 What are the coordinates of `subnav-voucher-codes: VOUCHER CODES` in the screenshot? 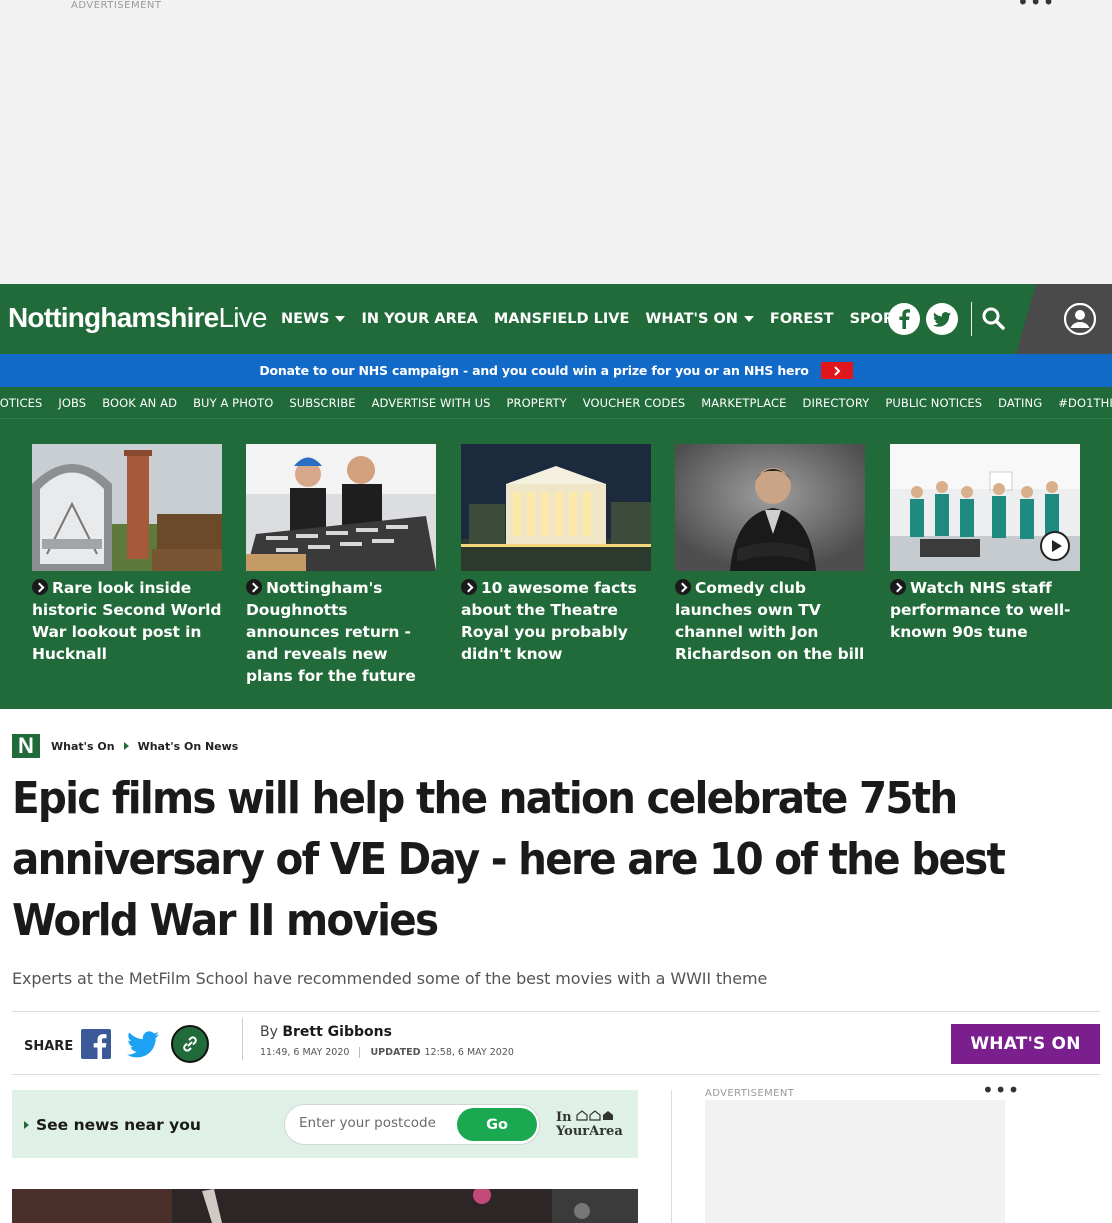 It's located at (634, 403).